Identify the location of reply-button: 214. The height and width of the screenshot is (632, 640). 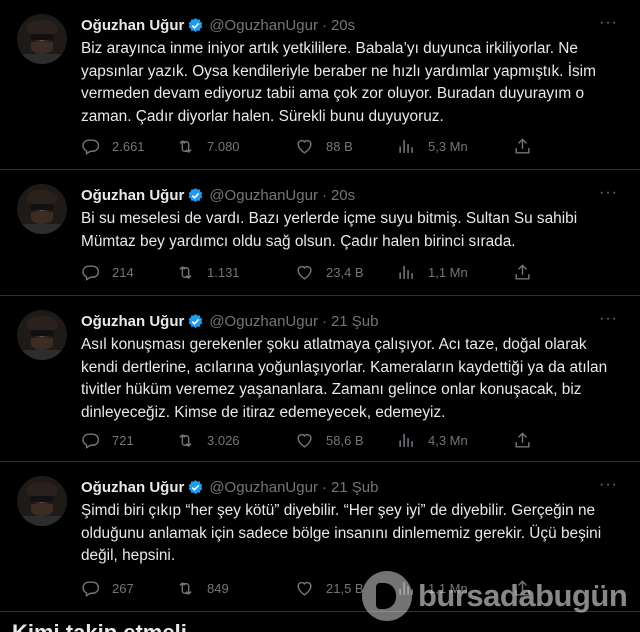
(107, 272).